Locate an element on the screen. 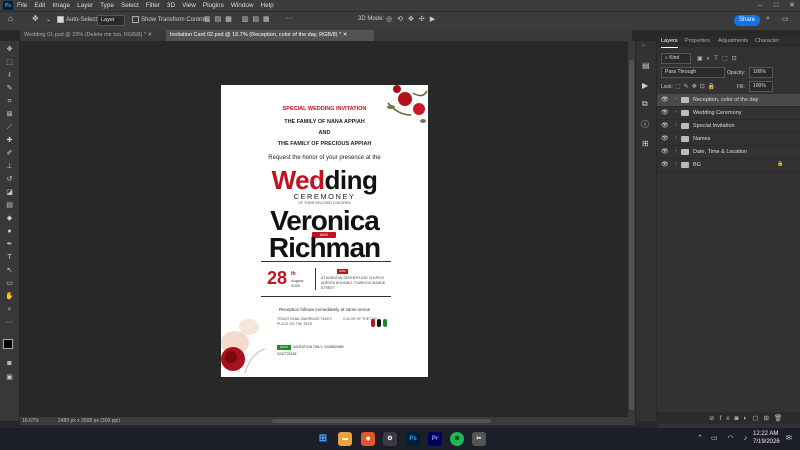 This screenshot has width=800, height=450. foreground-color-swatch is located at coordinates (8, 344).